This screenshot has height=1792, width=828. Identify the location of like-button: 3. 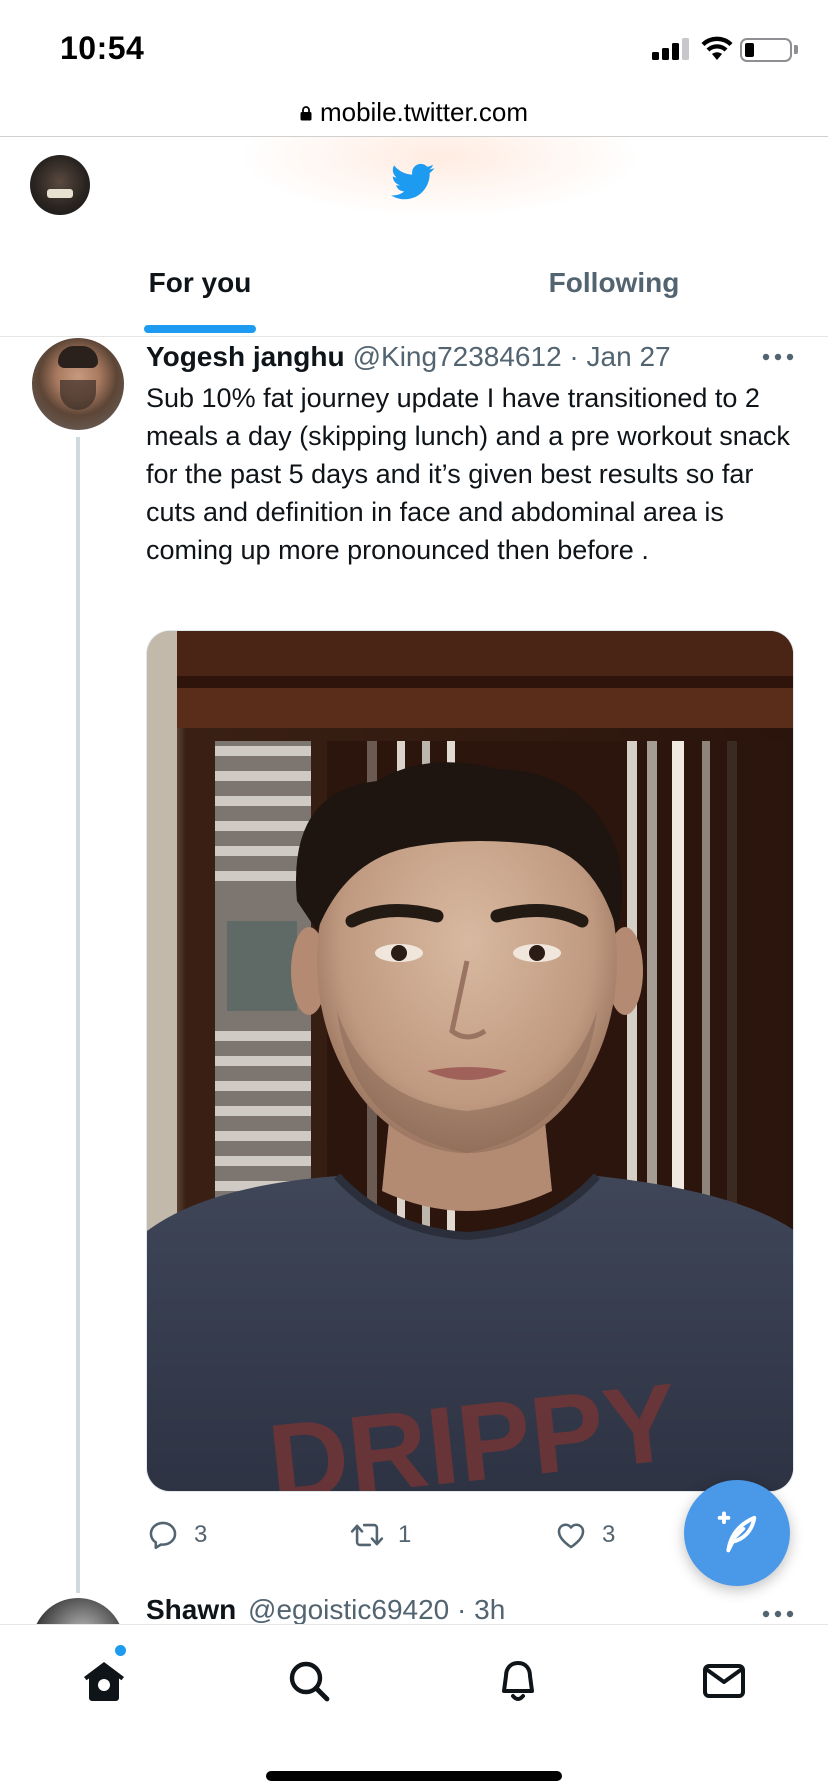
(584, 1535).